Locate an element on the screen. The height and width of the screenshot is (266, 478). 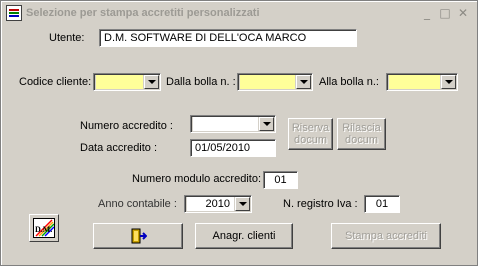
alla-bolla-label: Alla bolla n.: is located at coordinates (349, 82).